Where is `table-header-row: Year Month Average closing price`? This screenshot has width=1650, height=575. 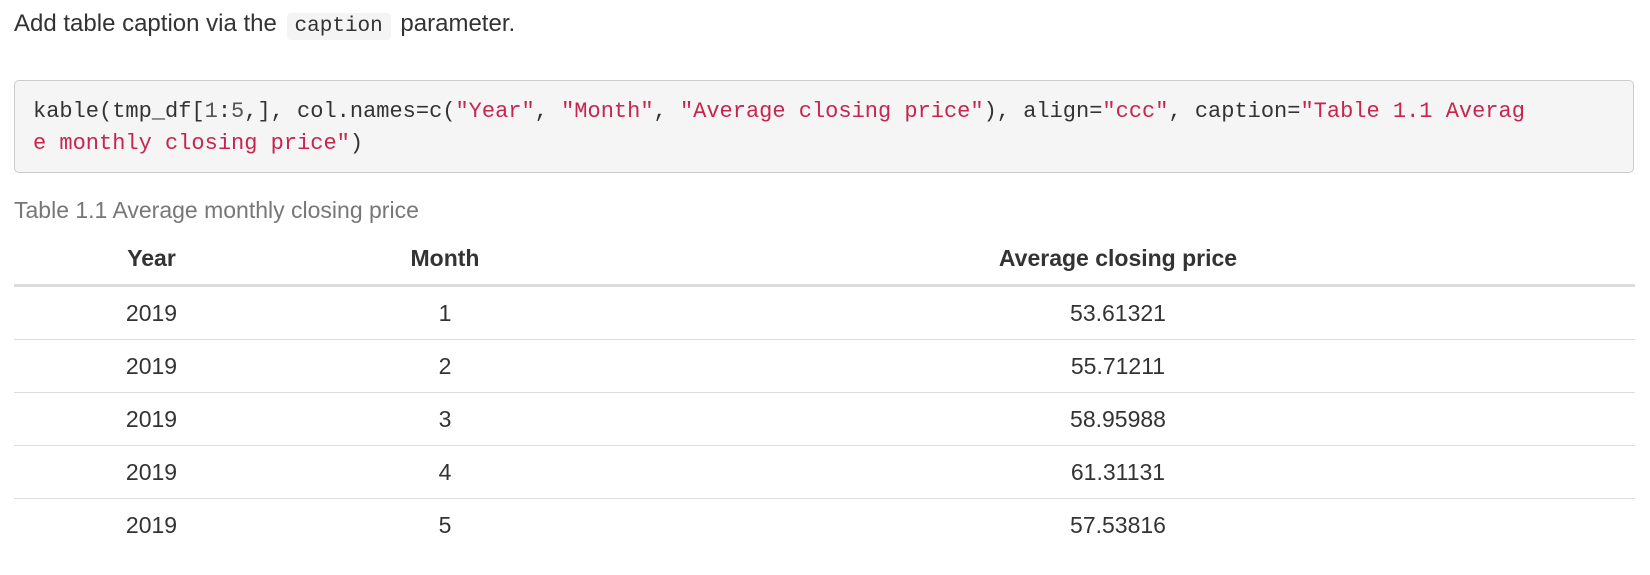 table-header-row: Year Month Average closing price is located at coordinates (824, 259).